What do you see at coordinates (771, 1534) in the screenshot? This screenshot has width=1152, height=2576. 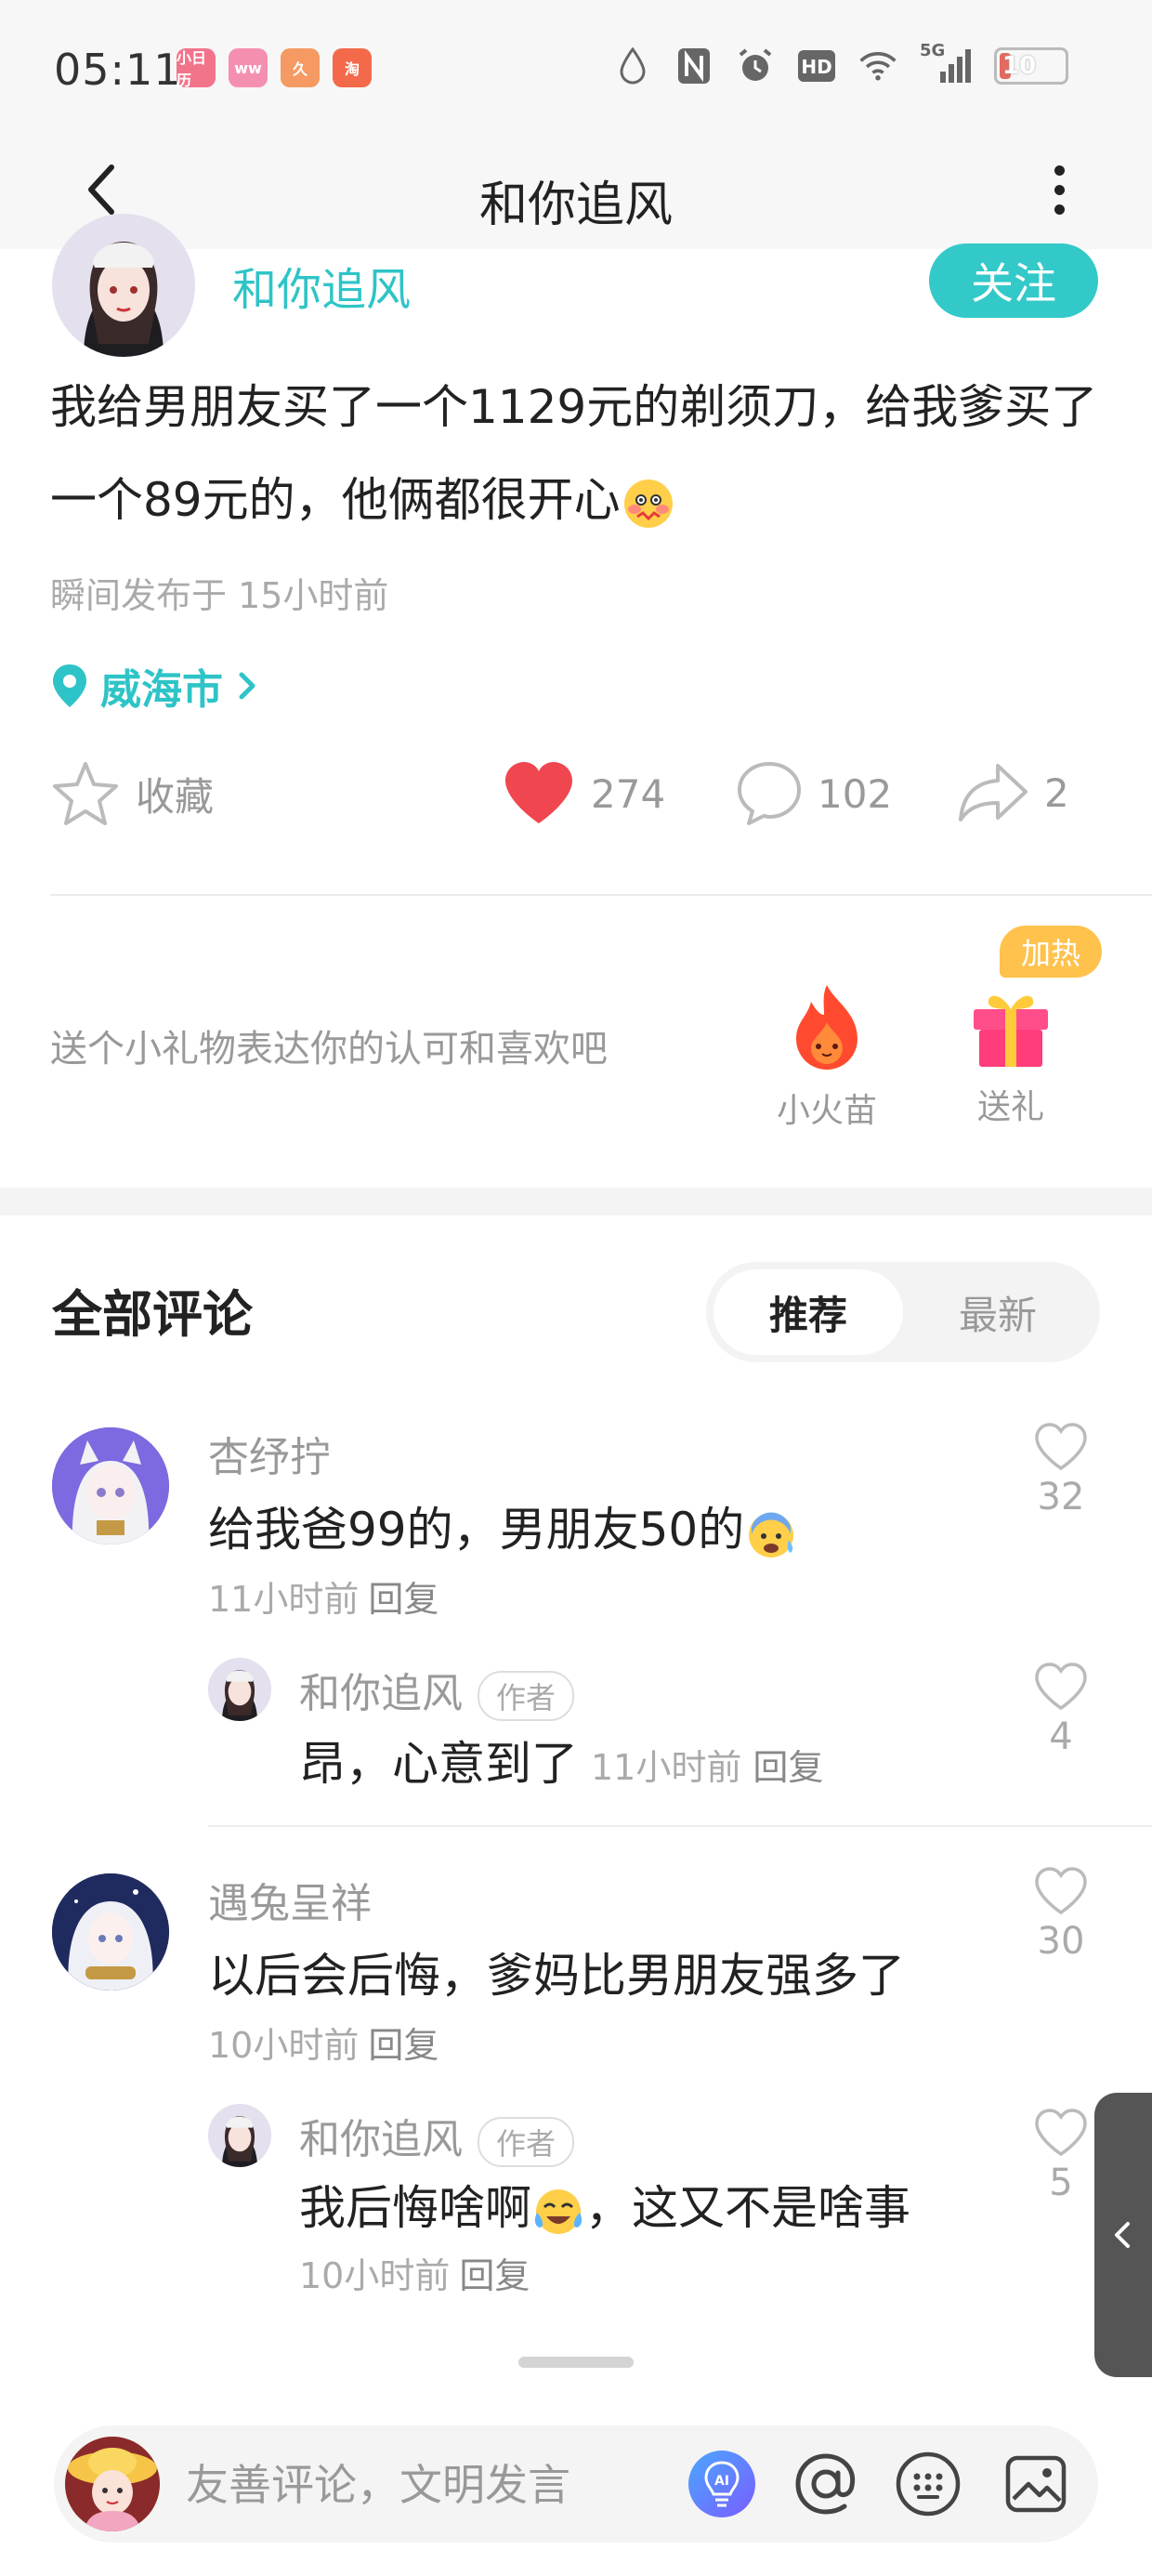 I see `cold-sweat-emoji-icon` at bounding box center [771, 1534].